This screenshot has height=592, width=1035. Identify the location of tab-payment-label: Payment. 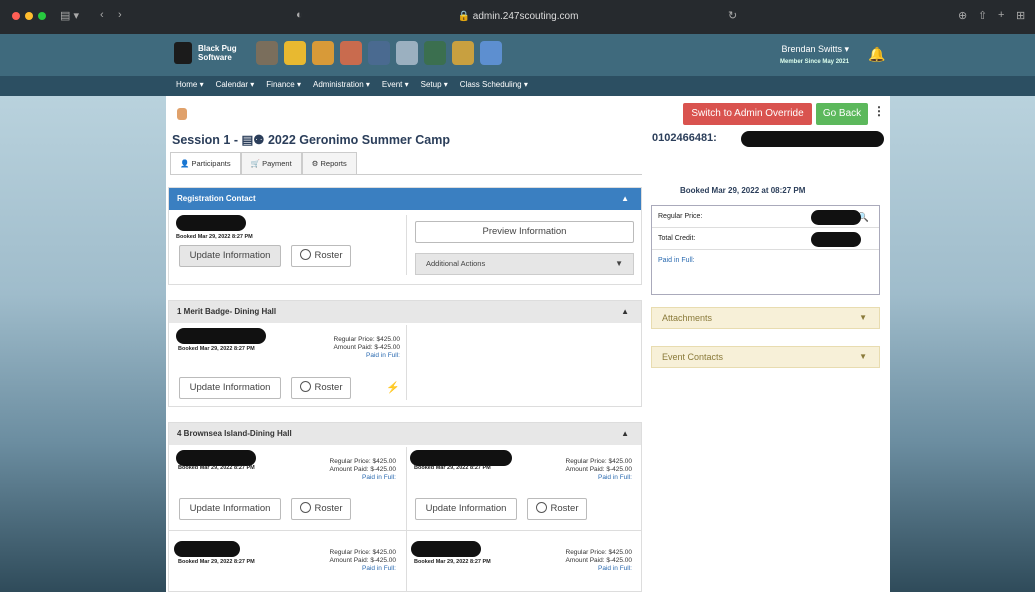
(277, 163).